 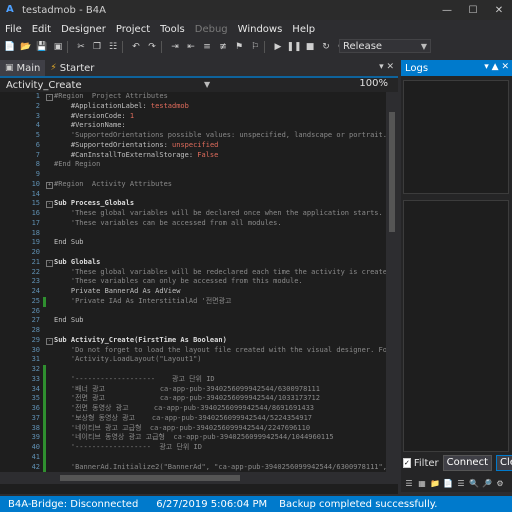 What do you see at coordinates (193, 117) in the screenshot?
I see `code-line: 3 #VersionCode: 1` at bounding box center [193, 117].